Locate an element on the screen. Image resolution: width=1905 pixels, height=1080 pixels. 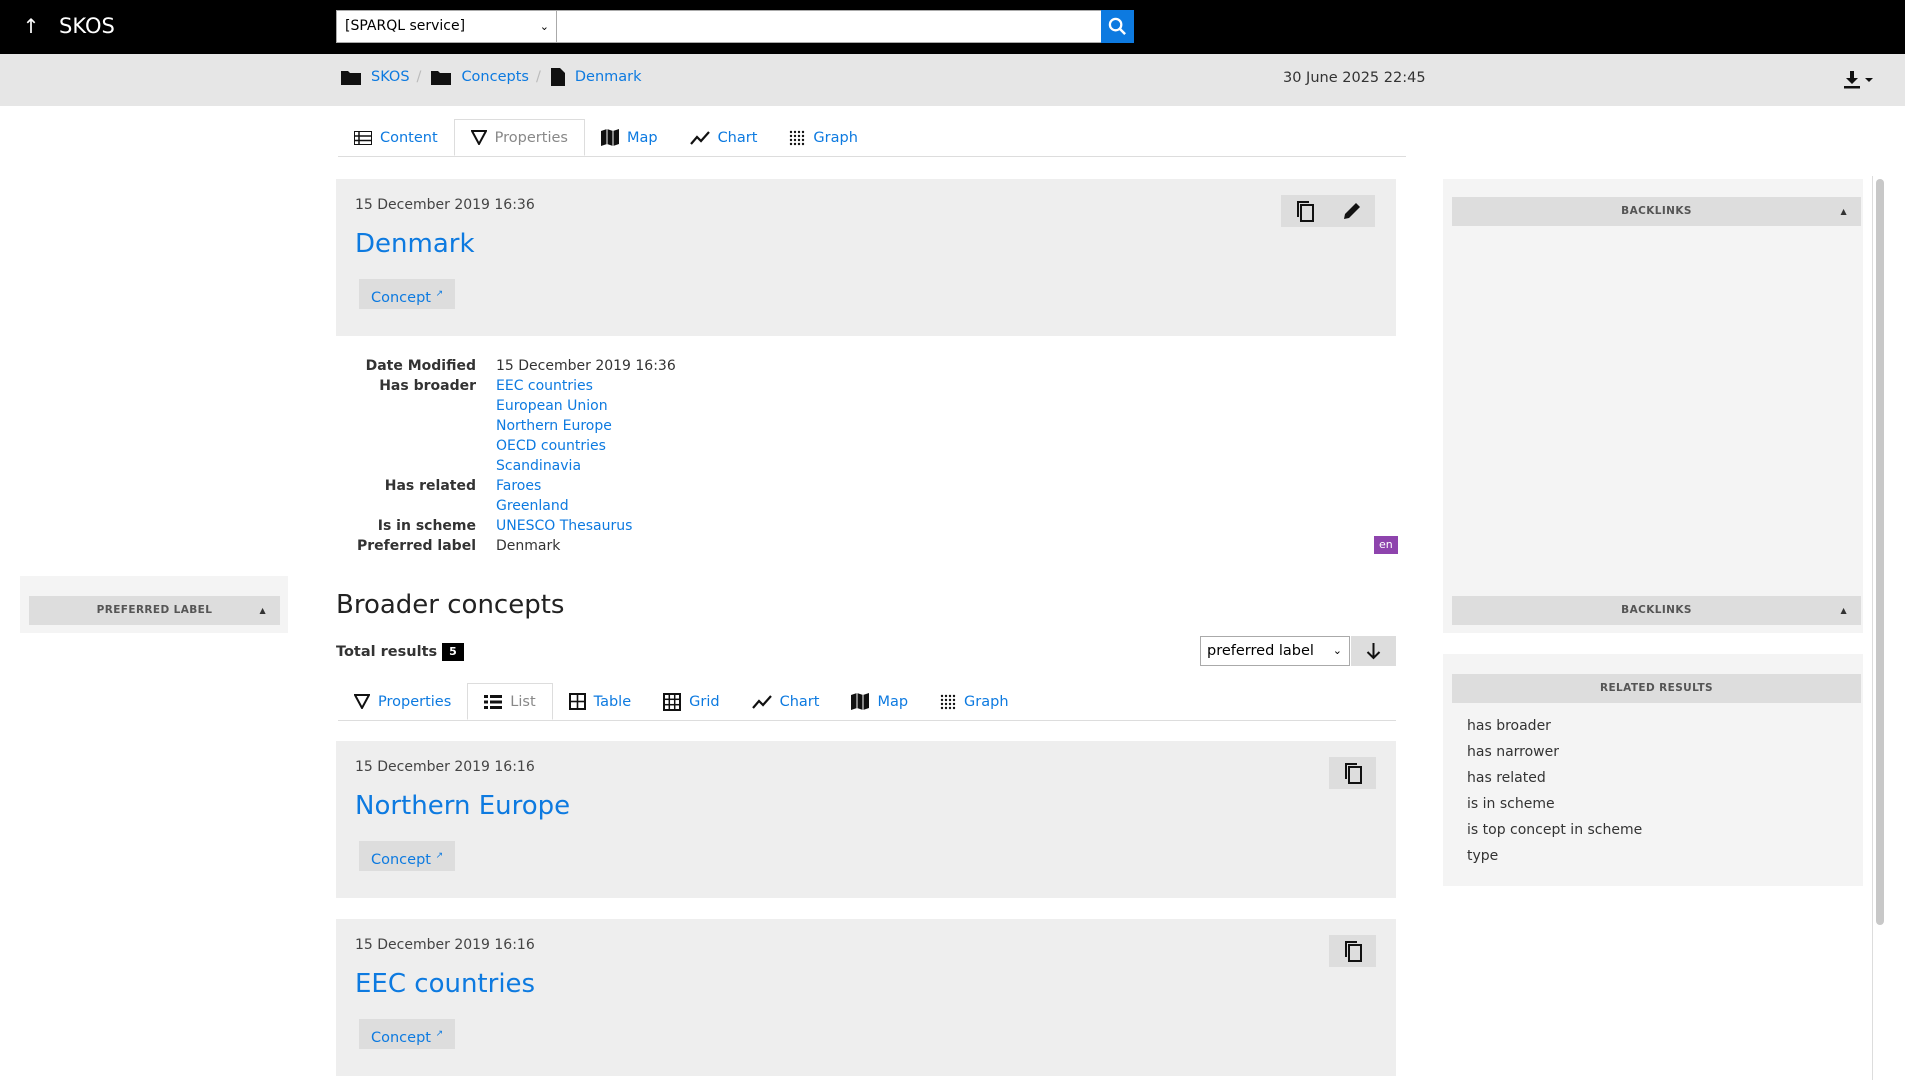
grid-icon is located at coordinates (672, 701).